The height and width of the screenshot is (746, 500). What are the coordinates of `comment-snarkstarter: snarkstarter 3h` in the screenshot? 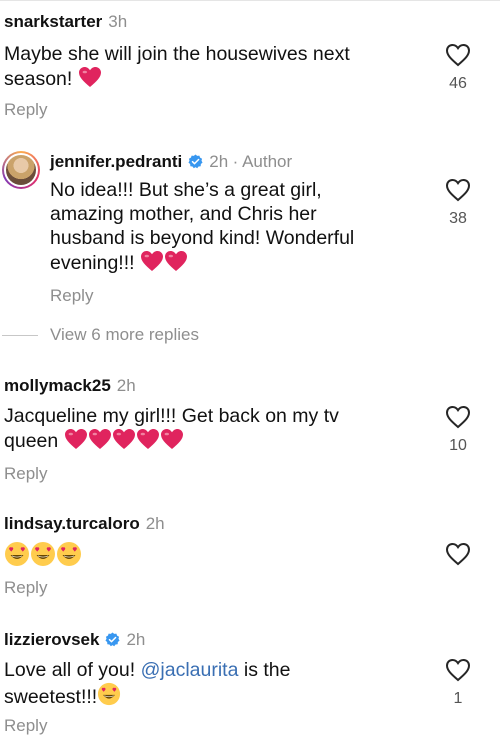 It's located at (65, 22).